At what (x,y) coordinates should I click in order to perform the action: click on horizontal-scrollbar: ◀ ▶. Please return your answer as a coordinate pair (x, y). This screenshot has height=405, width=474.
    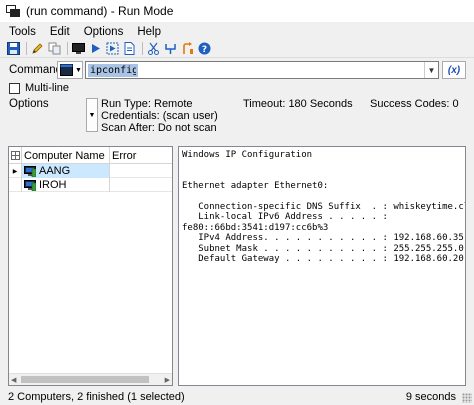
    Looking at the image, I should click on (90, 379).